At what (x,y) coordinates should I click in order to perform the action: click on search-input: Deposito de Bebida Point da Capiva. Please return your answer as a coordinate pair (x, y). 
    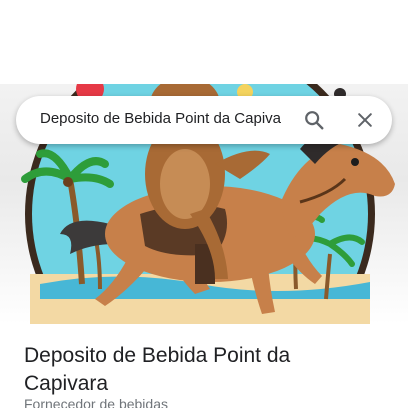
    Looking at the image, I should click on (160, 118).